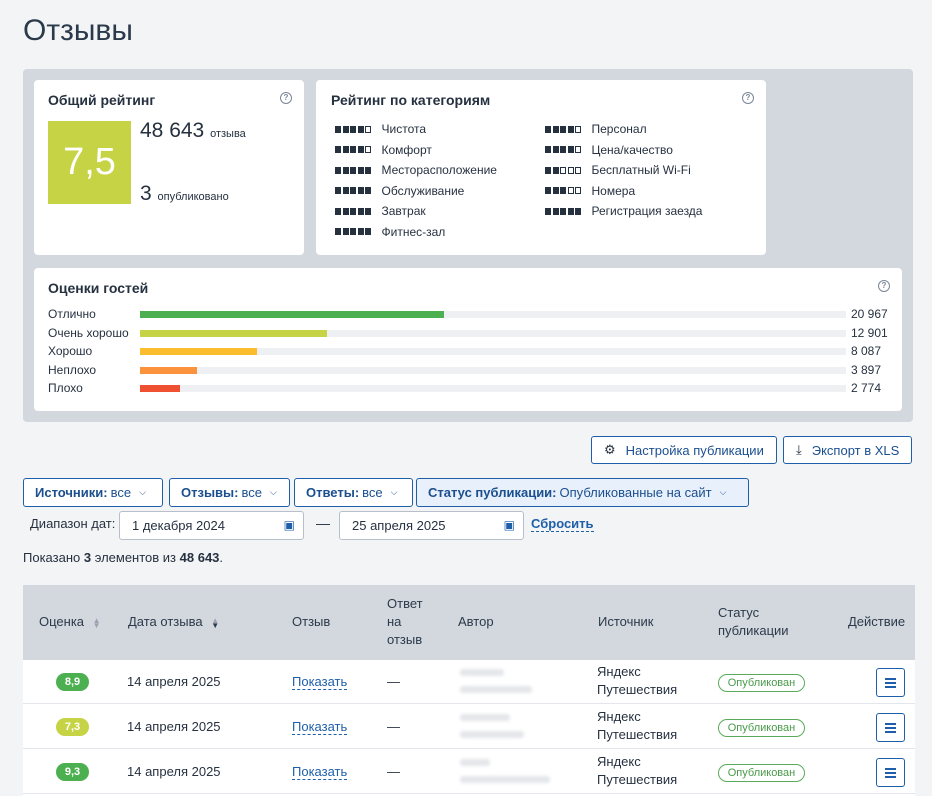  I want to click on category-item: Фитнес-зал, so click(390, 232).